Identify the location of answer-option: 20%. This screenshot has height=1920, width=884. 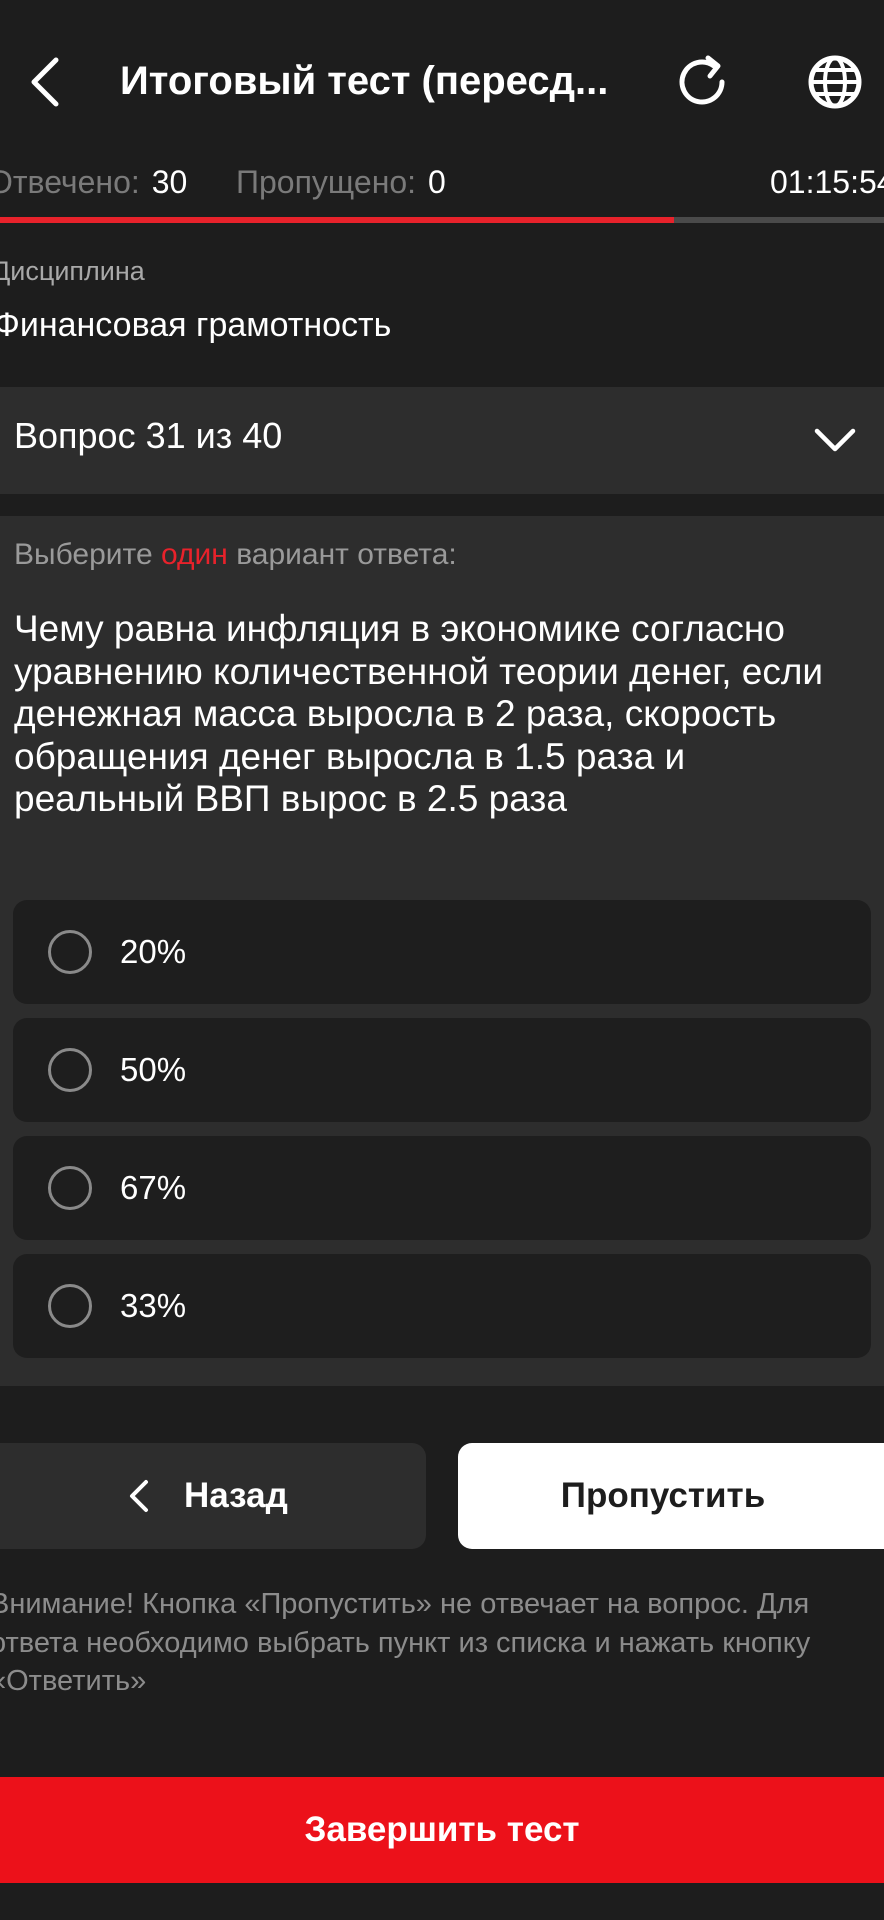
(442, 952).